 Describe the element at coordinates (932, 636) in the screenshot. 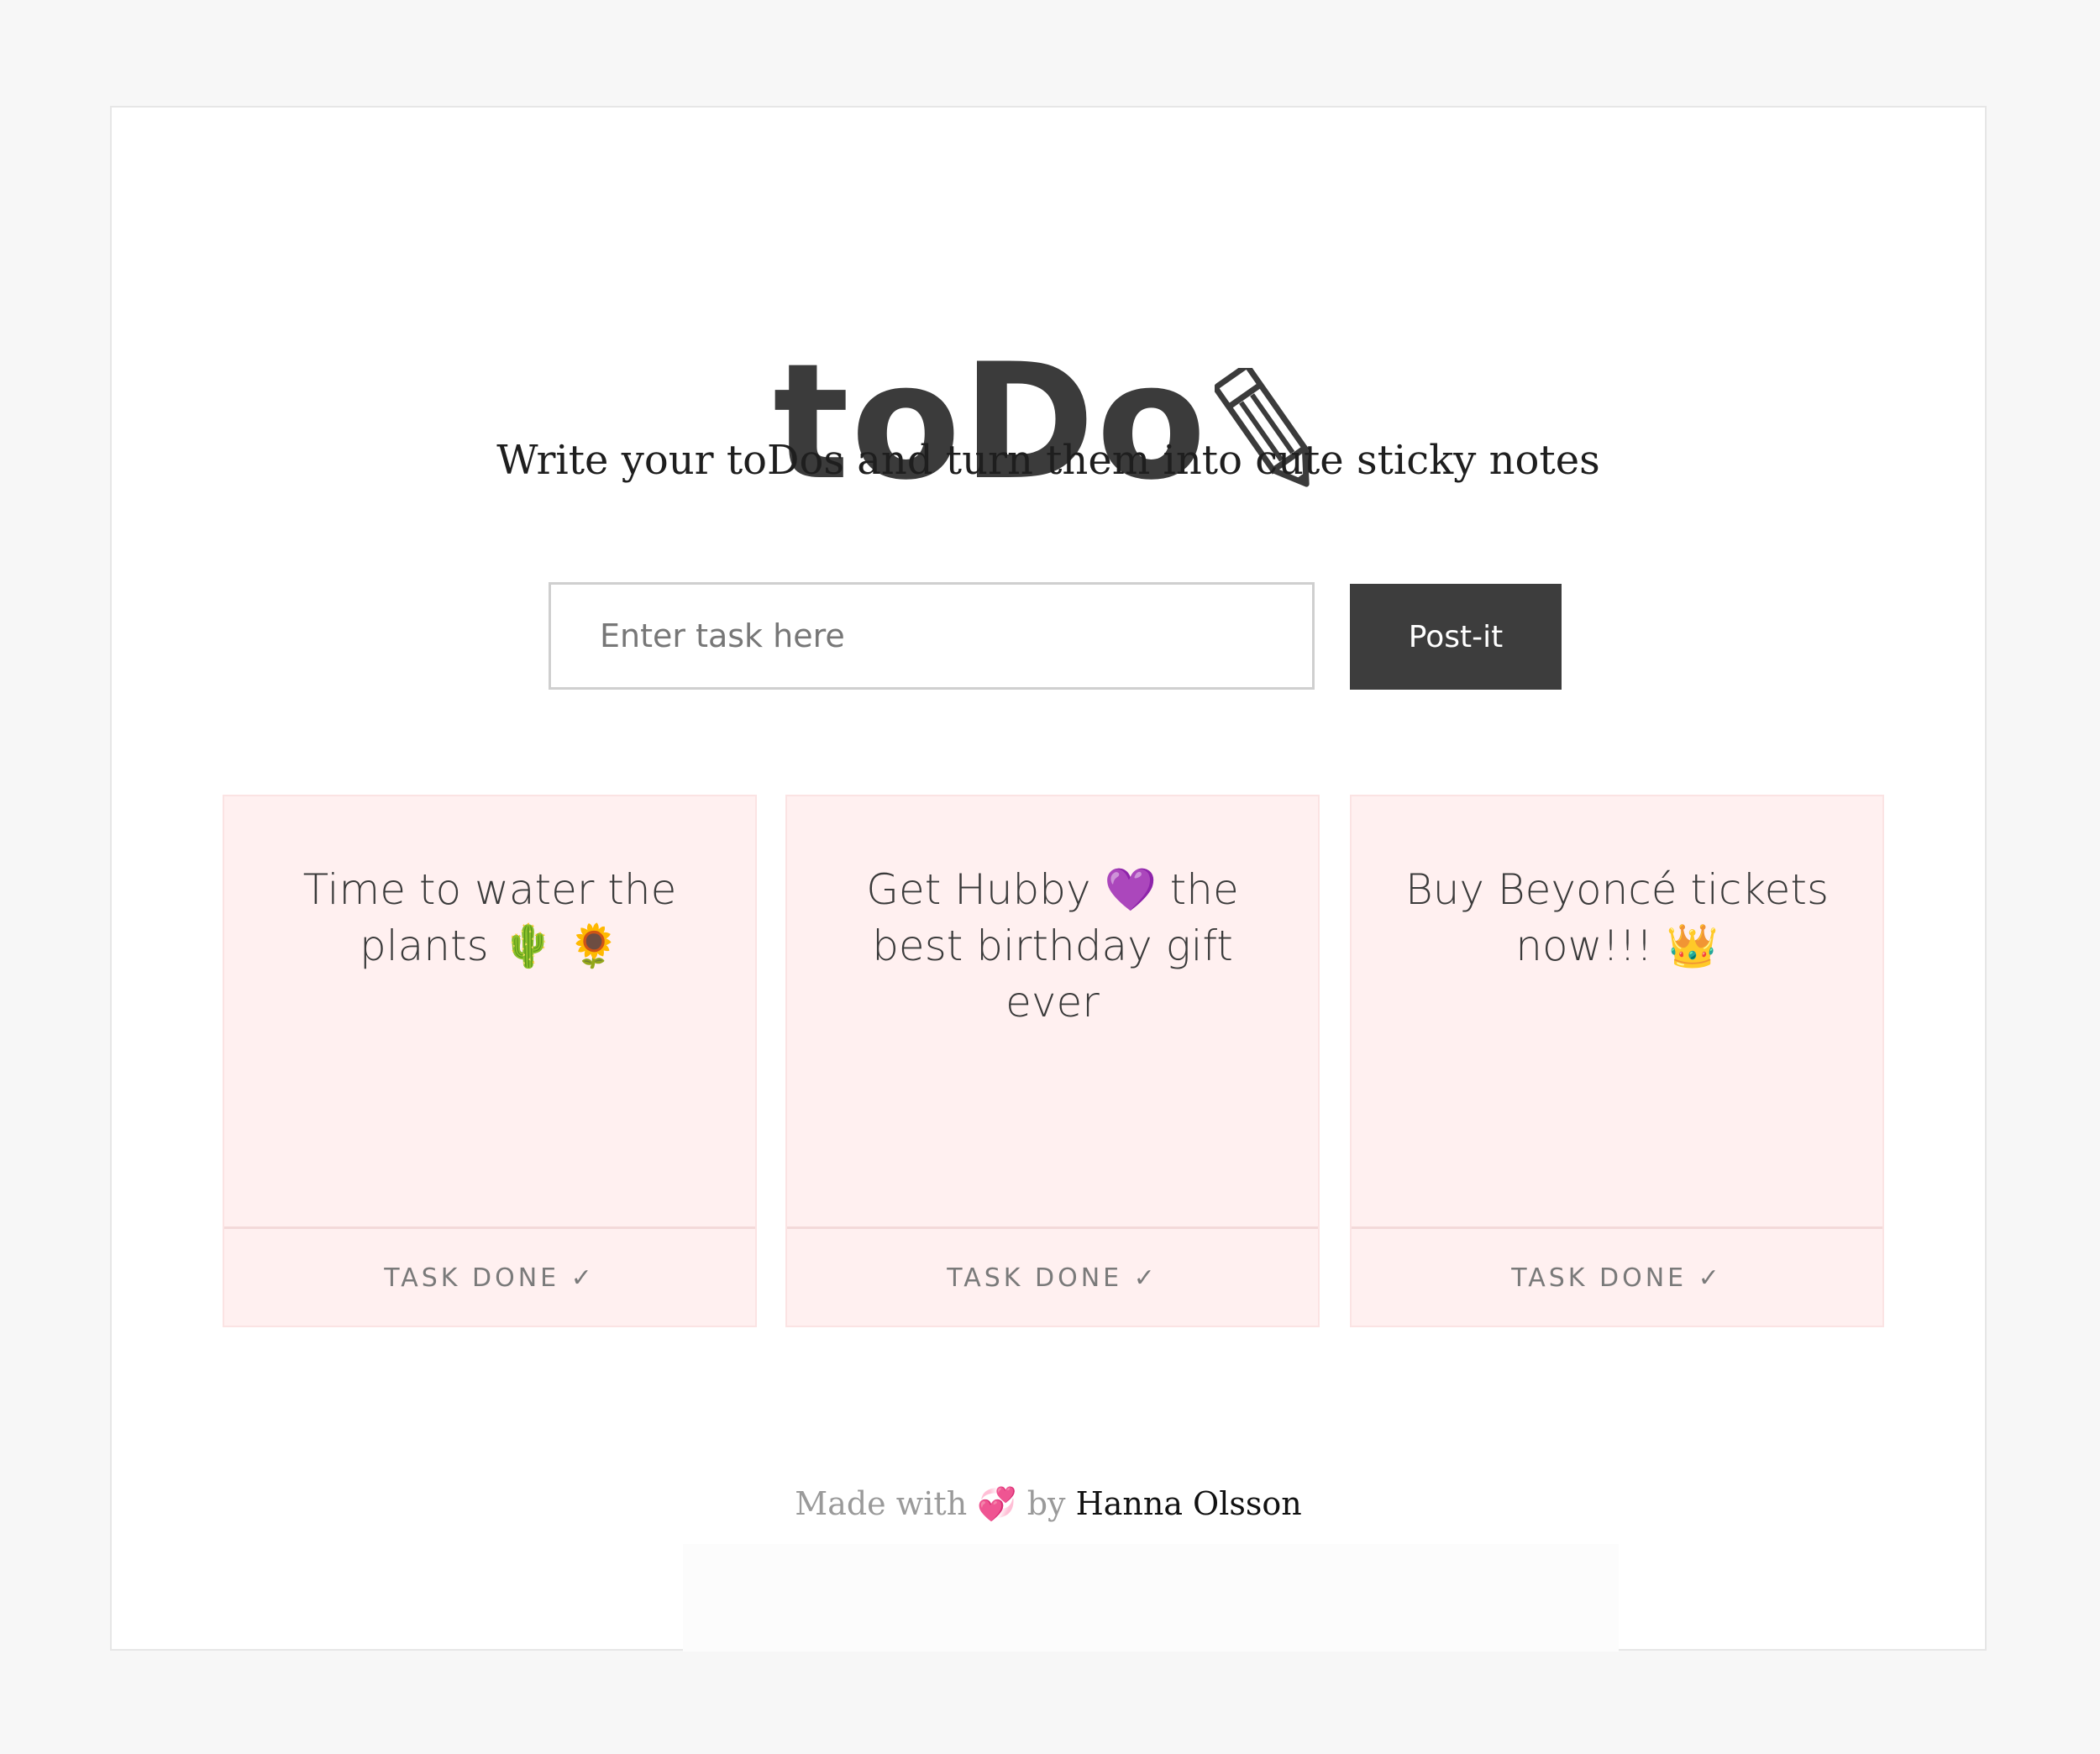

I see `task-input` at that location.